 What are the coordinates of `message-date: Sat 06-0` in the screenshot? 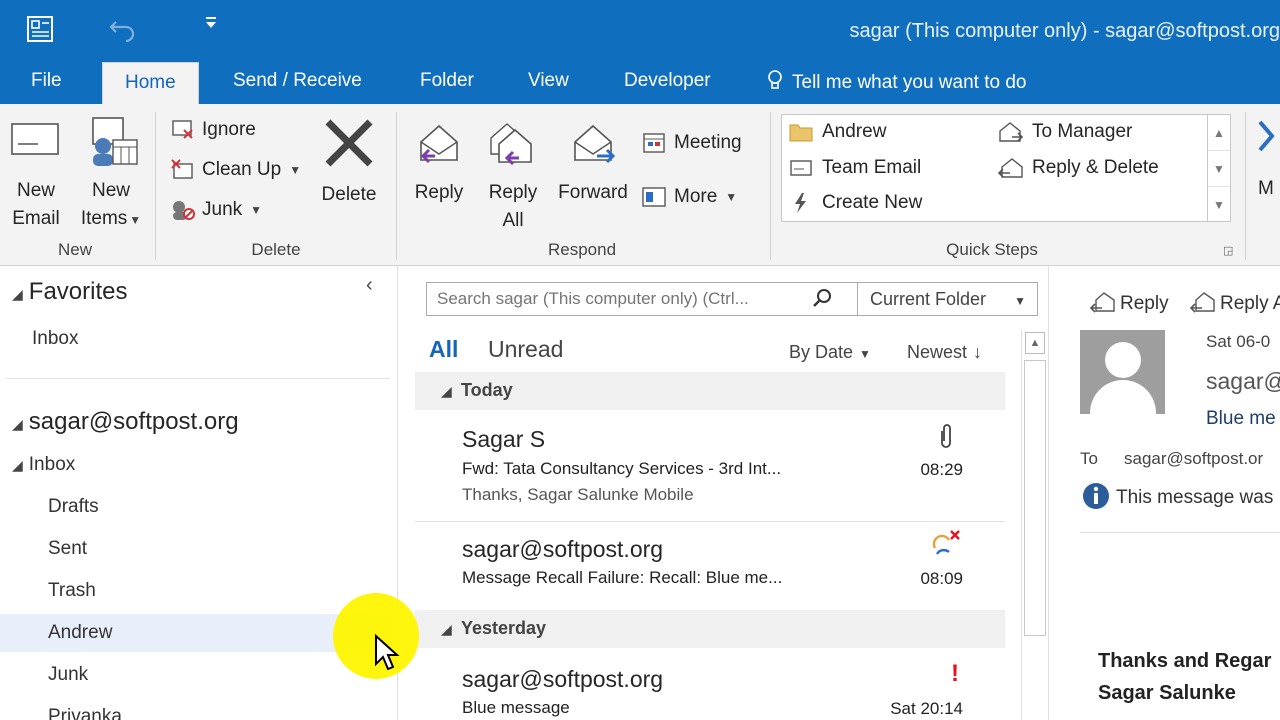 It's located at (1238, 341).